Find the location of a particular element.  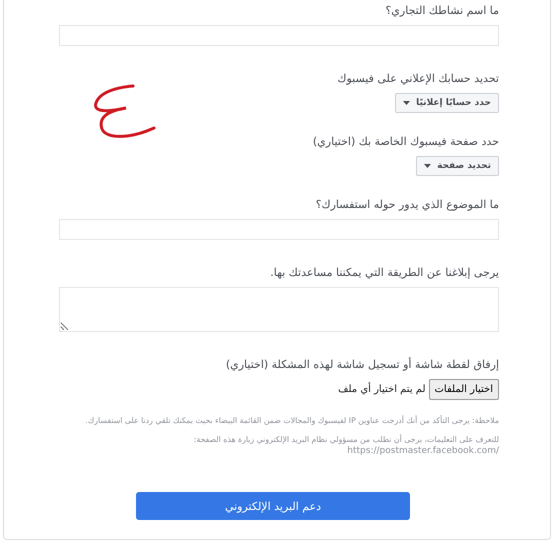

field-label: تحديد حسابك الإعلاني على فيسبوك is located at coordinates (418, 78).